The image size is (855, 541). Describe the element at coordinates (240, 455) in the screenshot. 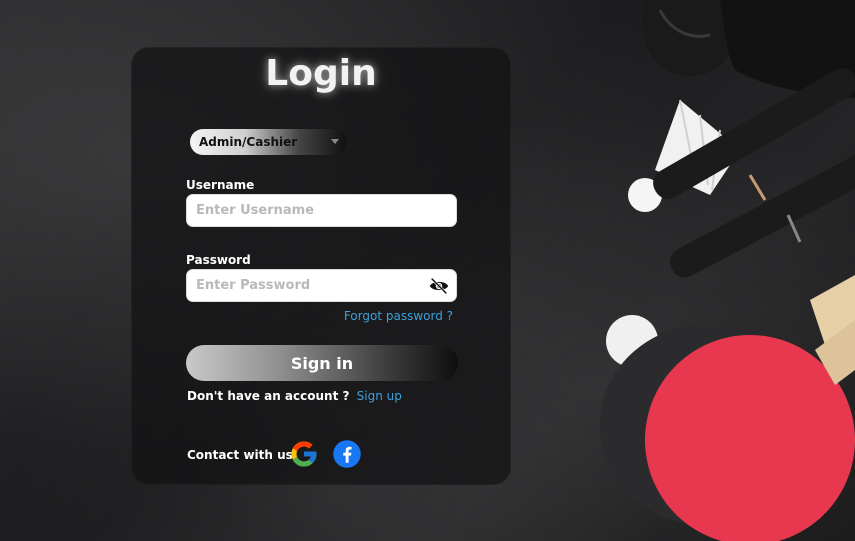

I see `contact-text: Contact with us` at that location.